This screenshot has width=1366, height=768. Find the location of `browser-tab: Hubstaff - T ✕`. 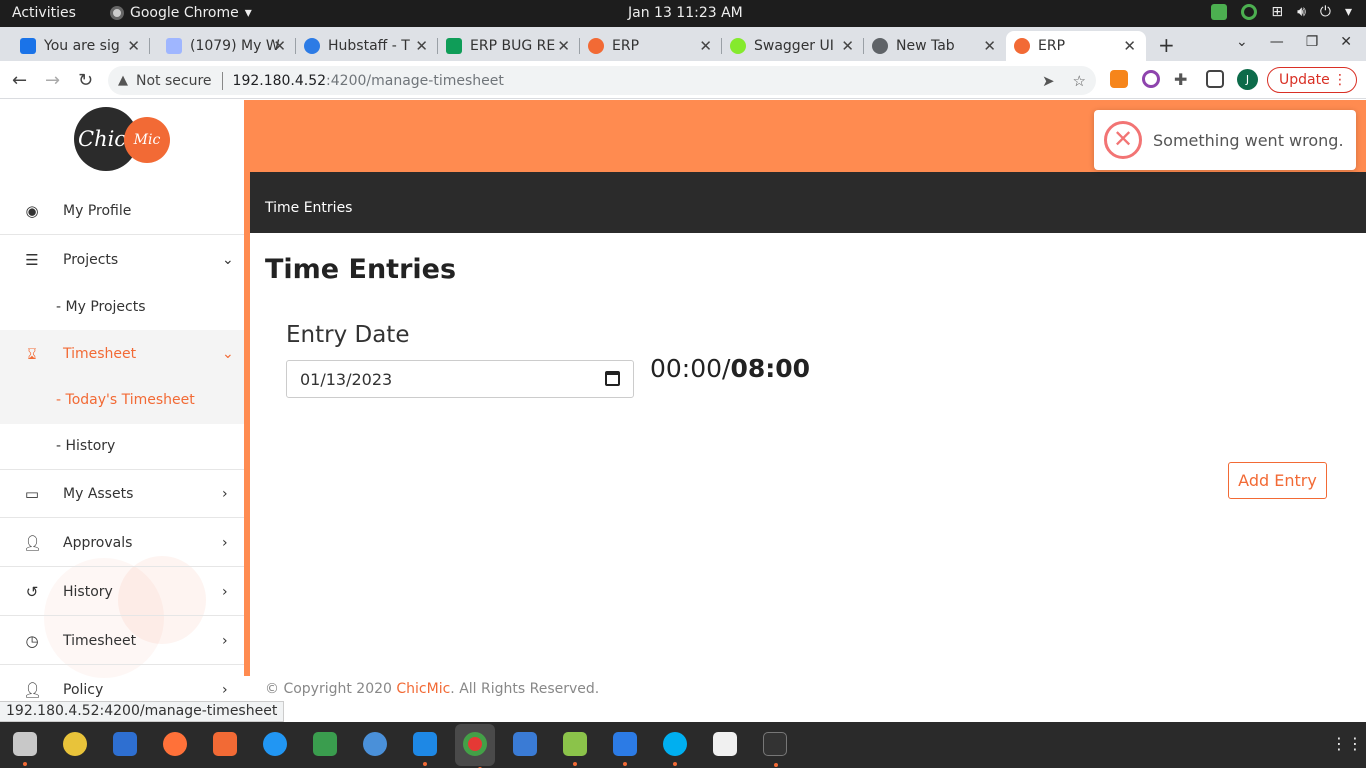

browser-tab: Hubstaff - T ✕ is located at coordinates (367, 46).